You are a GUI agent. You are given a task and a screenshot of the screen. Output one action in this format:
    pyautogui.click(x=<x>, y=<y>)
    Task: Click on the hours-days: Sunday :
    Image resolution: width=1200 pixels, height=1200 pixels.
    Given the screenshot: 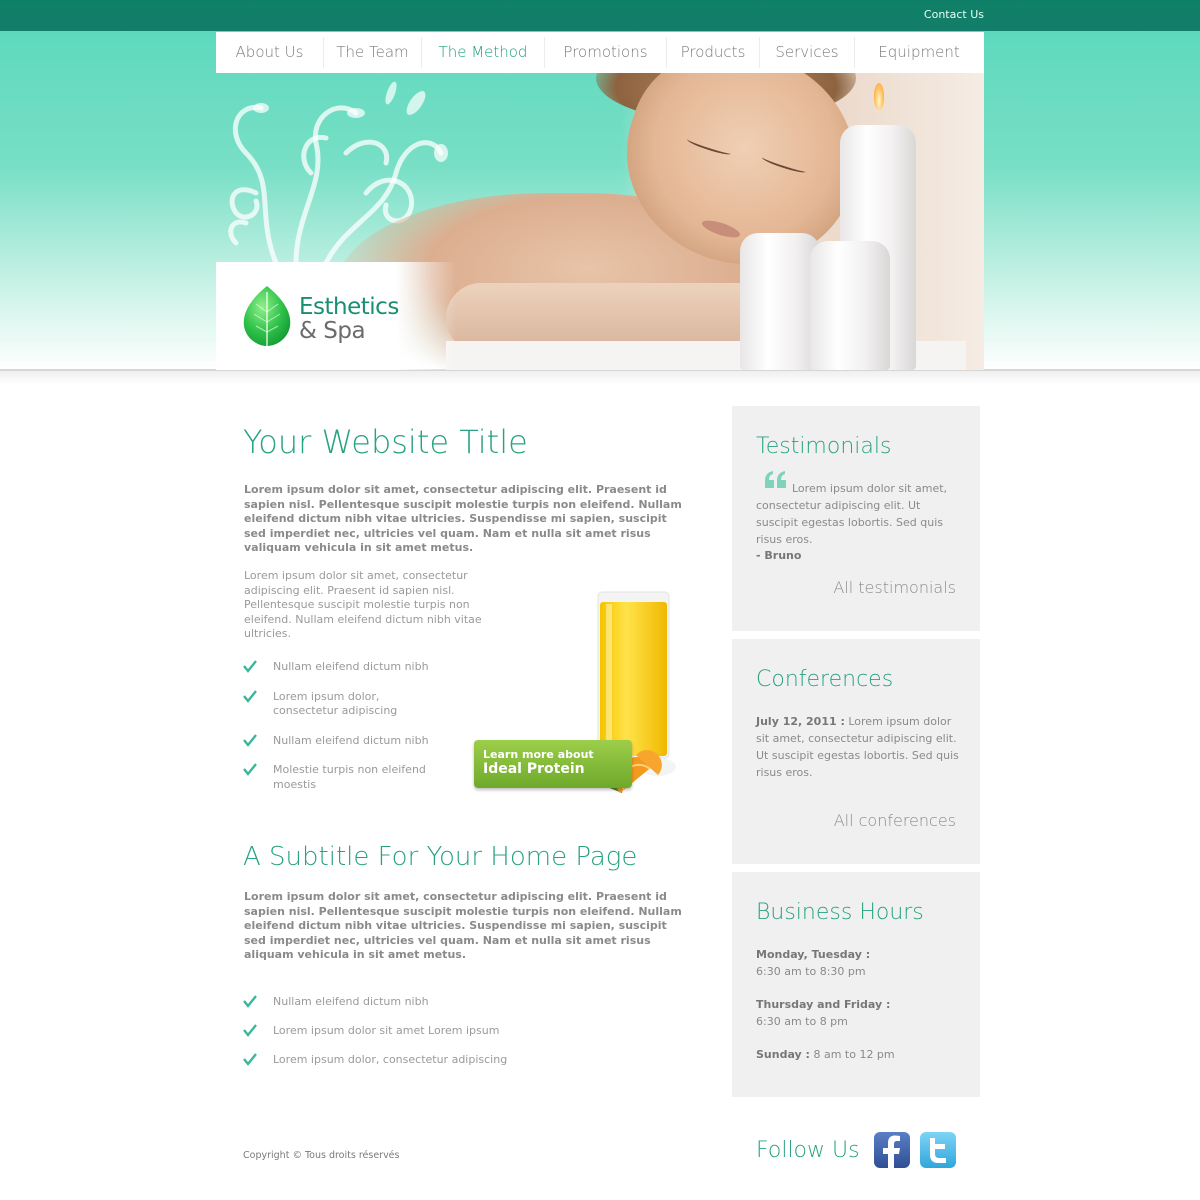 What is the action you would take?
    pyautogui.click(x=783, y=1054)
    